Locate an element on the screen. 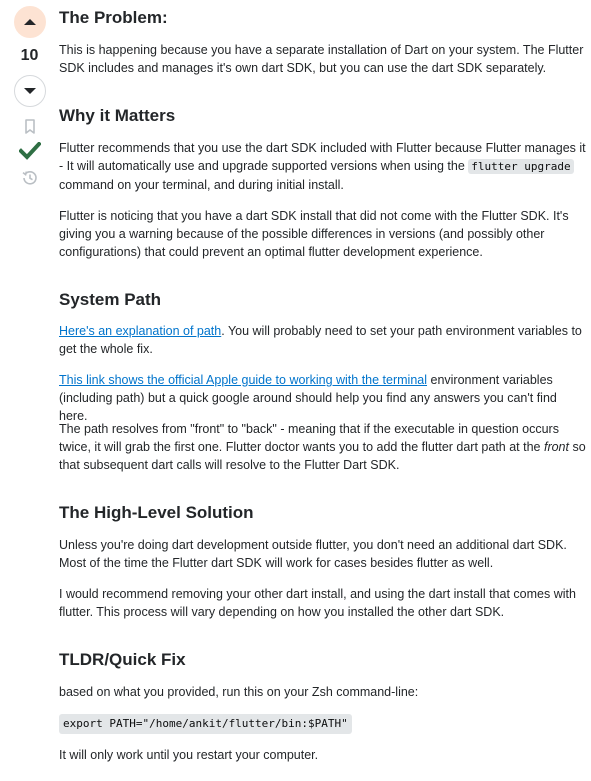 The height and width of the screenshot is (781, 591). history-icon is located at coordinates (29, 178).